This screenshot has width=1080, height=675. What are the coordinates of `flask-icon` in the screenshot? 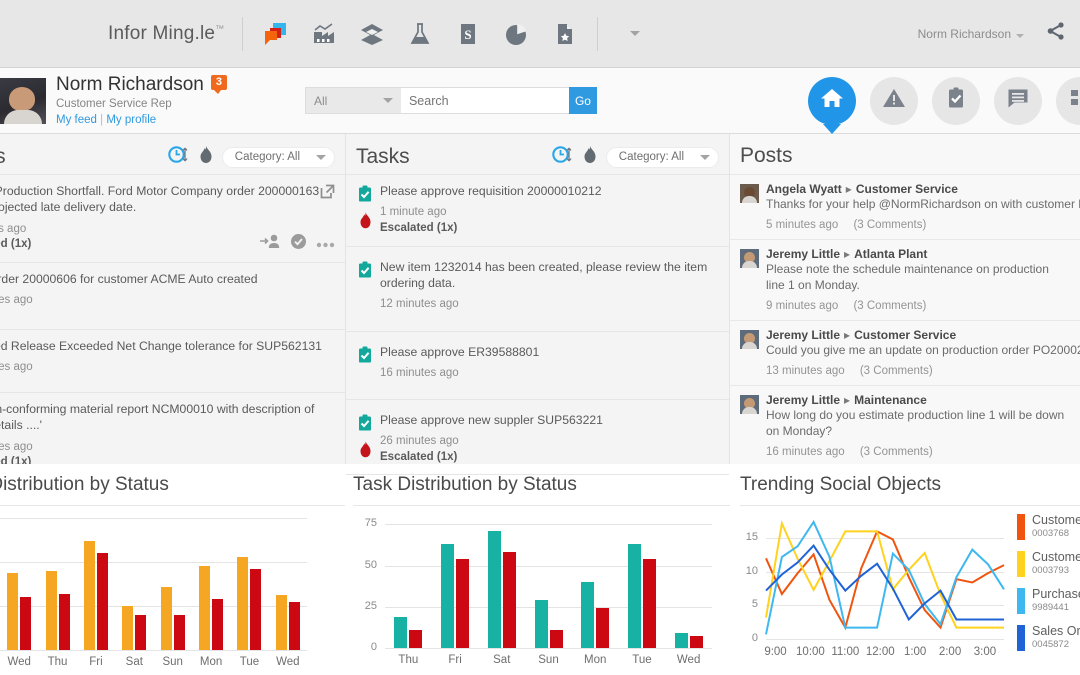 It's located at (420, 34).